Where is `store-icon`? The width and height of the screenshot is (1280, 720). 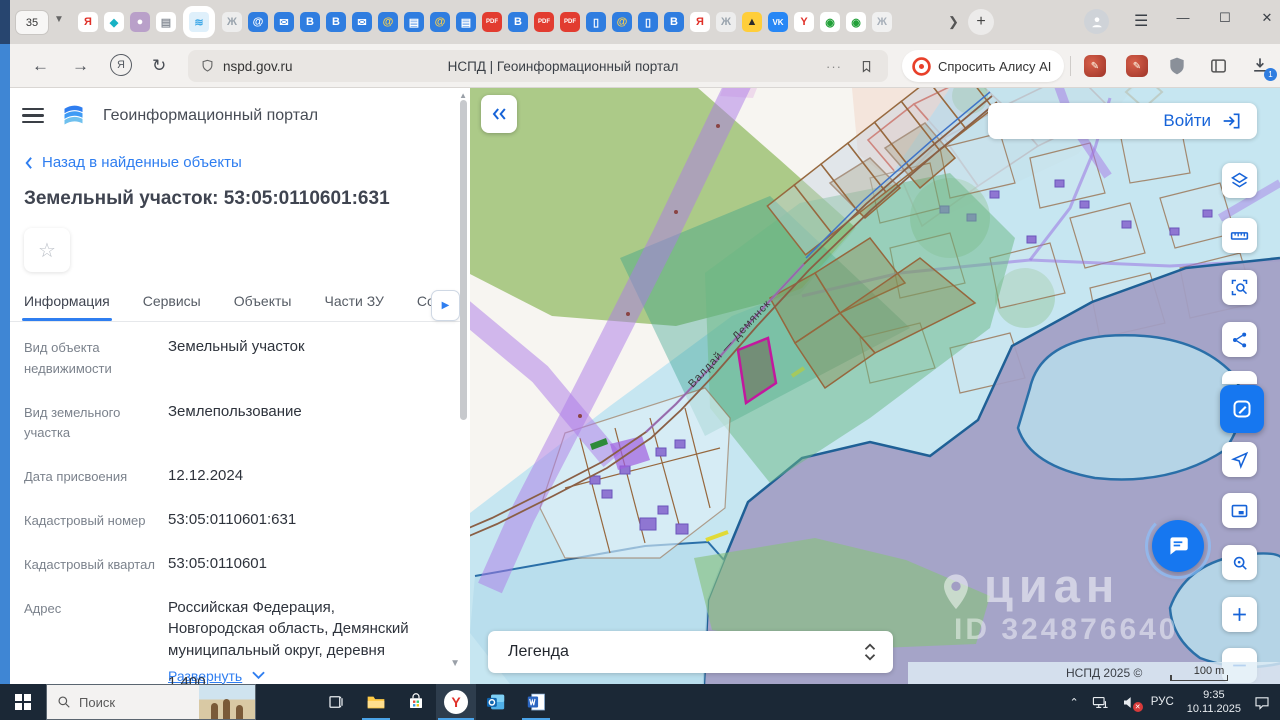
store-icon is located at coordinates (416, 700).